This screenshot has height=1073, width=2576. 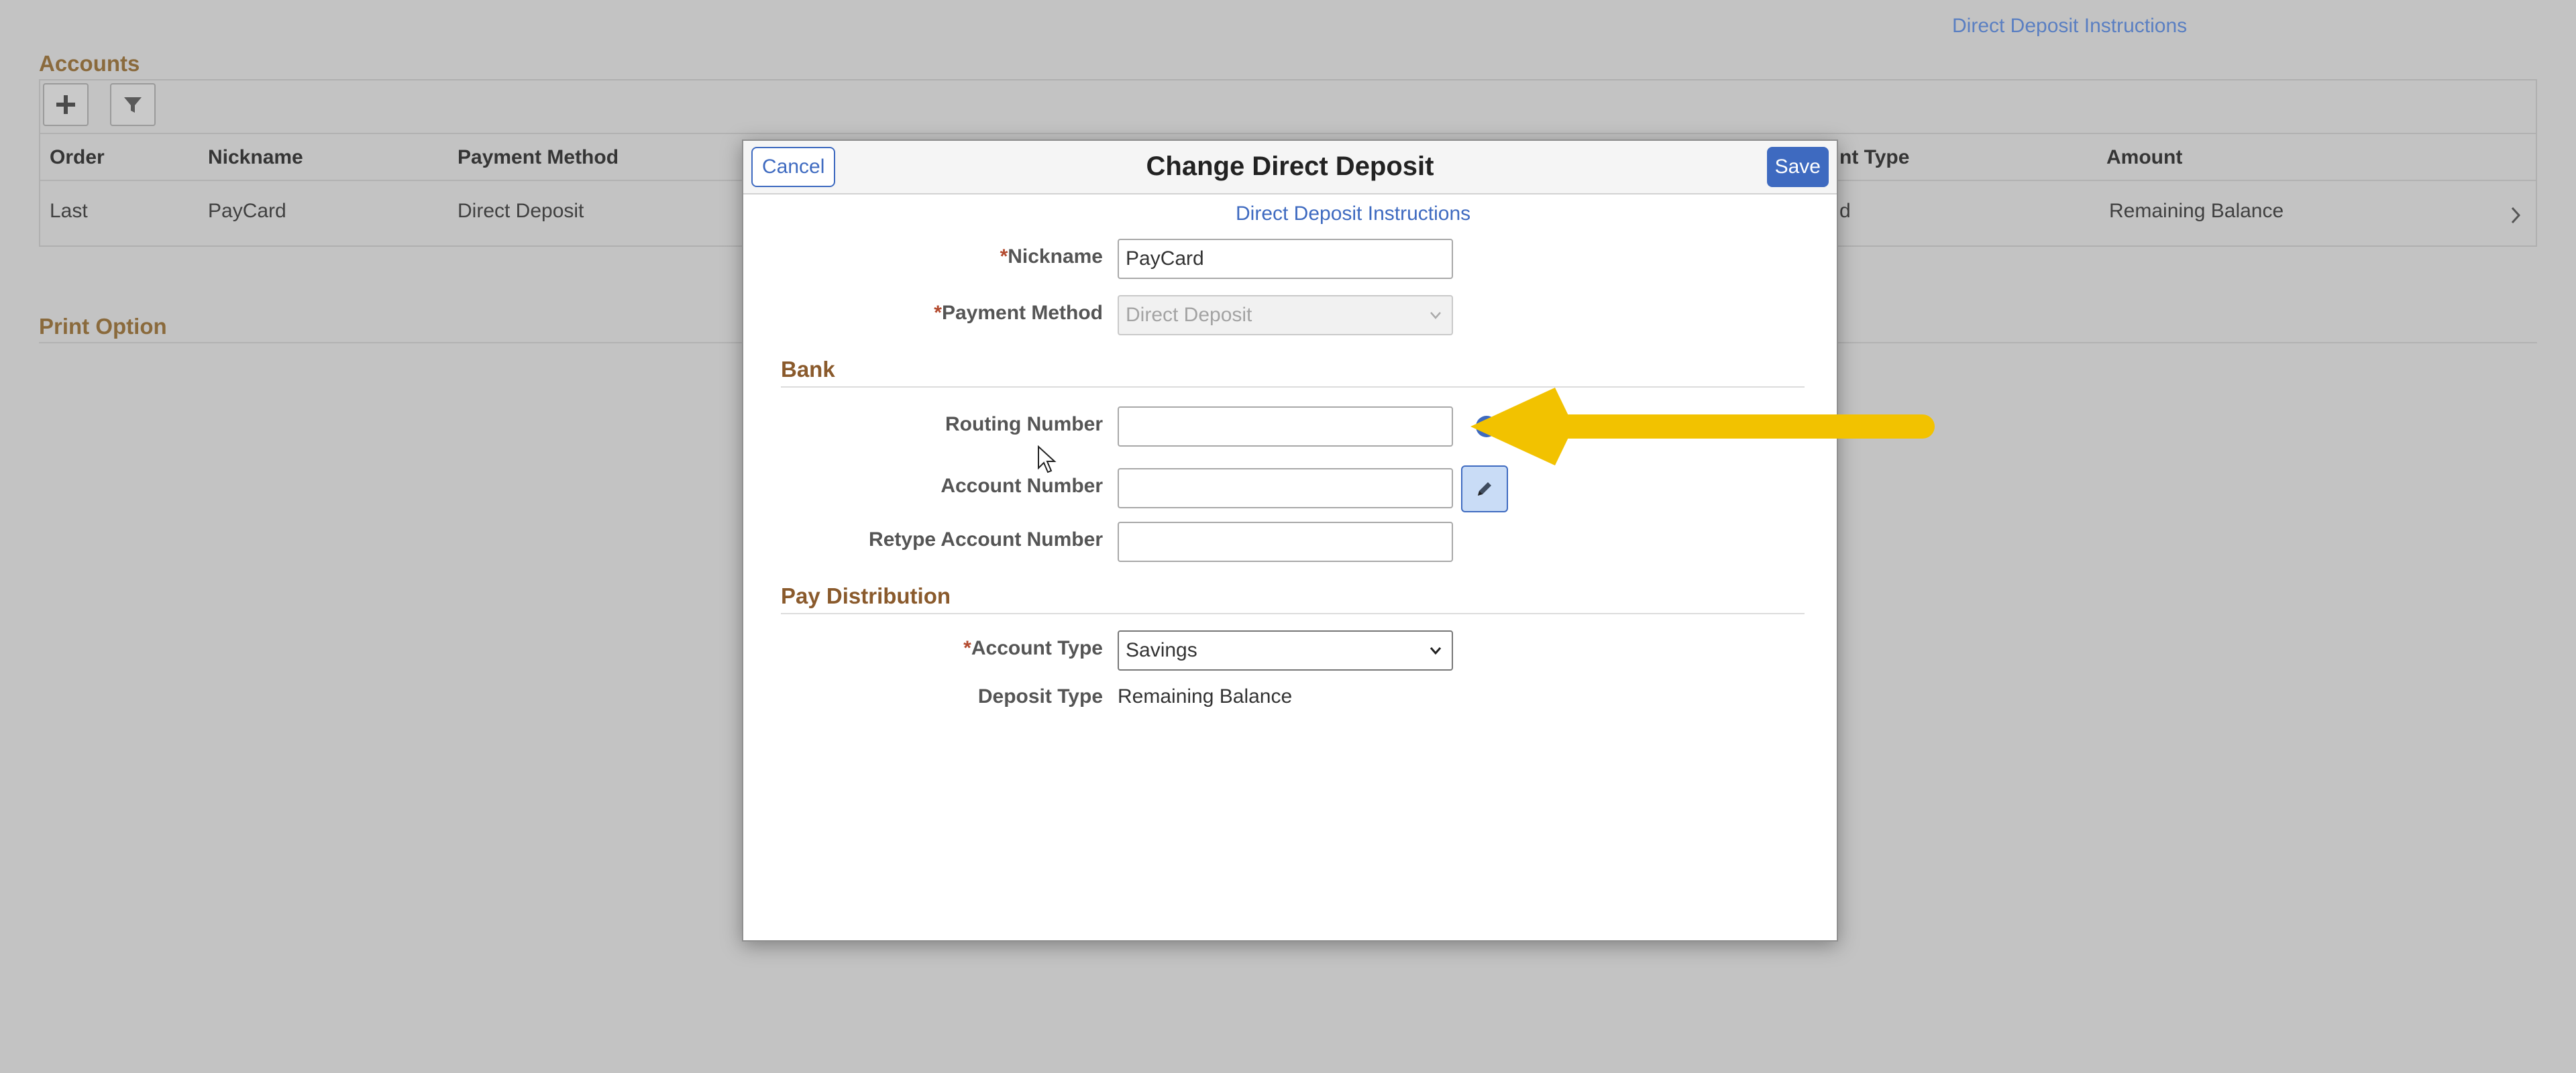 I want to click on plus-icon, so click(x=65, y=104).